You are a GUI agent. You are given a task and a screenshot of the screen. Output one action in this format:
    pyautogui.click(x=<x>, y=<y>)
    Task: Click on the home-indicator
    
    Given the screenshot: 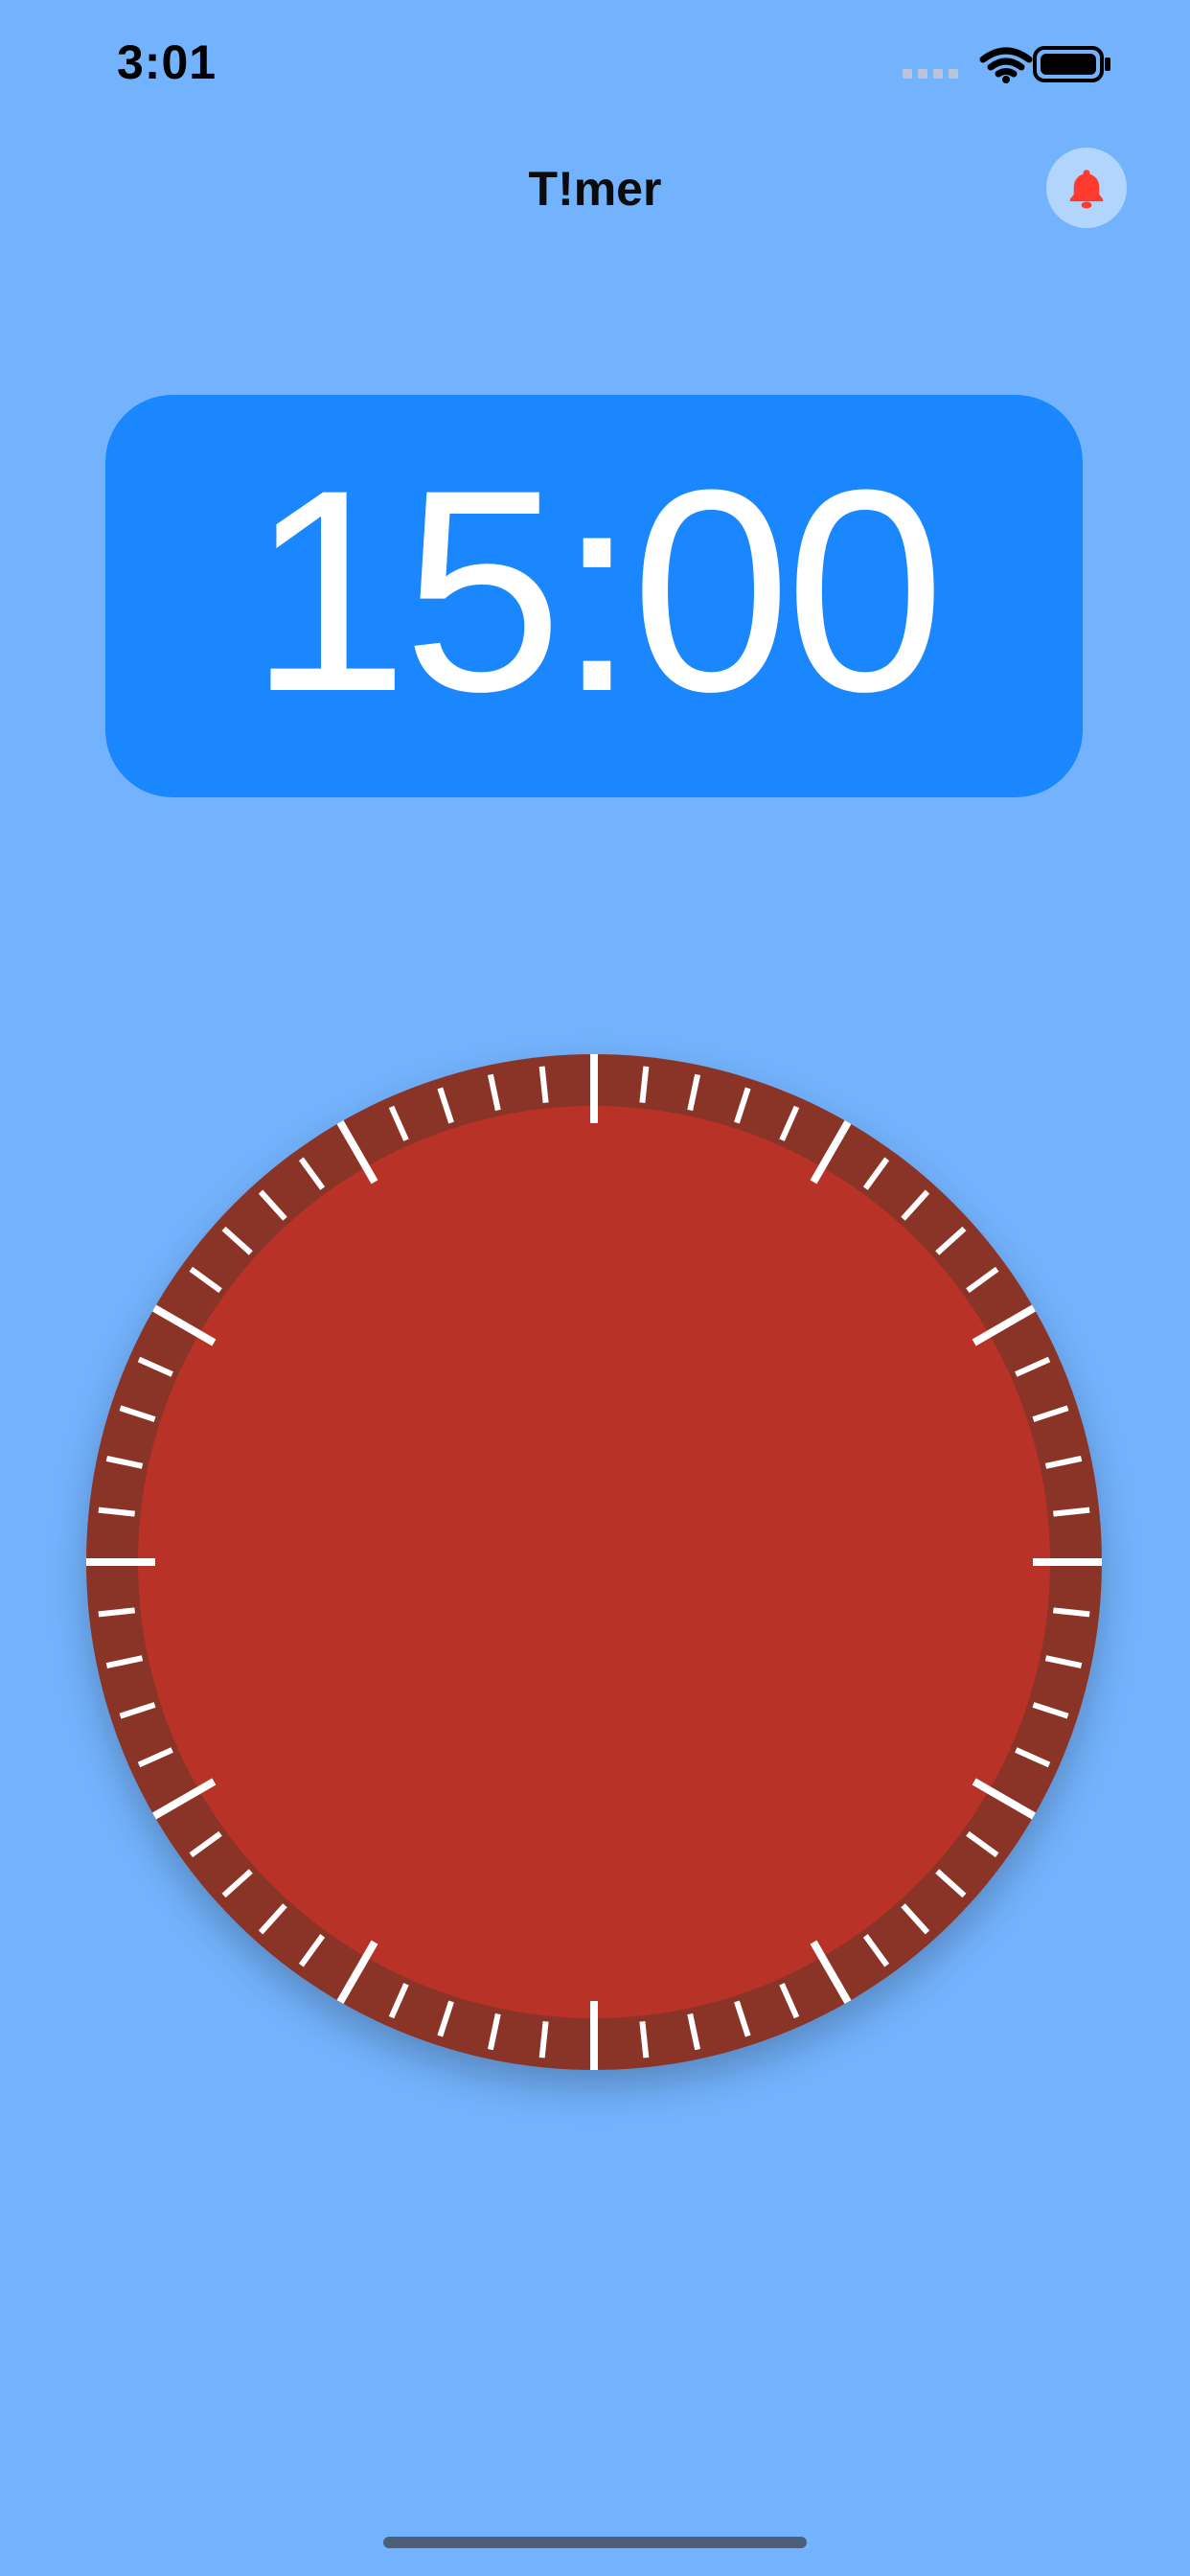 What is the action you would take?
    pyautogui.click(x=595, y=2542)
    